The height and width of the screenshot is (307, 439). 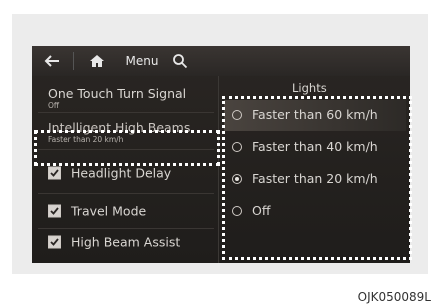 I want to click on home-button, so click(x=97, y=61).